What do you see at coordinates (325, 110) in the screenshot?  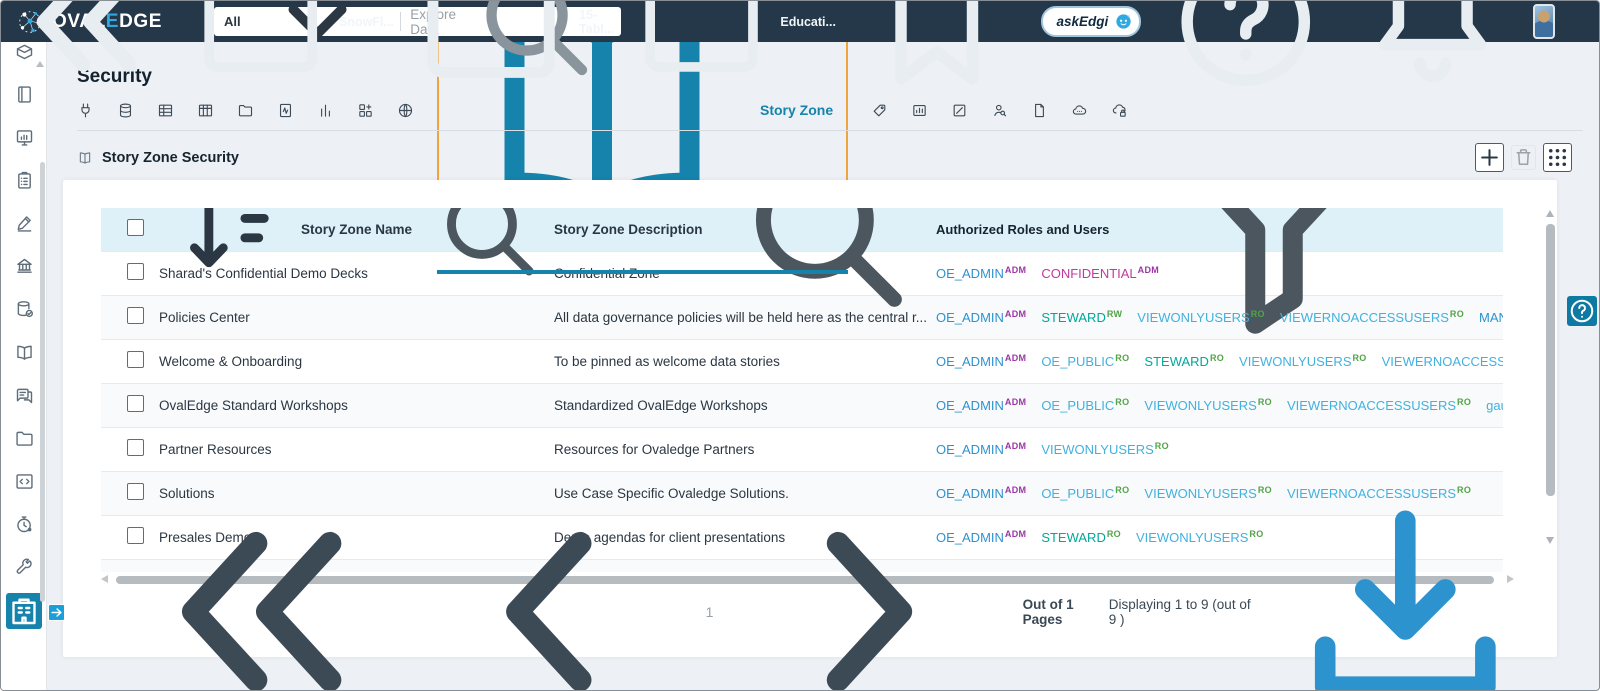 I see `tab-bar-chart` at bounding box center [325, 110].